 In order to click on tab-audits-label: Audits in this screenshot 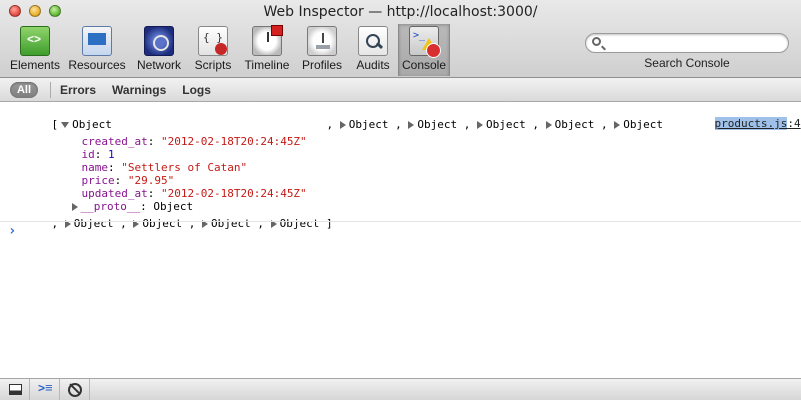, I will do `click(373, 65)`.